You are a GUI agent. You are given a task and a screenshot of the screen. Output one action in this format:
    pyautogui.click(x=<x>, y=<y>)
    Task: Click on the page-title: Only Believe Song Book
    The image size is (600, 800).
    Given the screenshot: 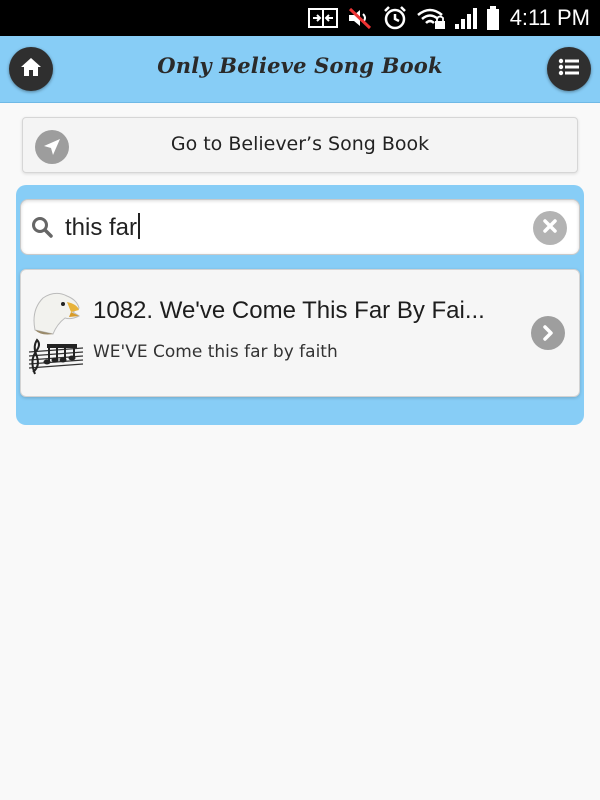 What is the action you would take?
    pyautogui.click(x=300, y=65)
    